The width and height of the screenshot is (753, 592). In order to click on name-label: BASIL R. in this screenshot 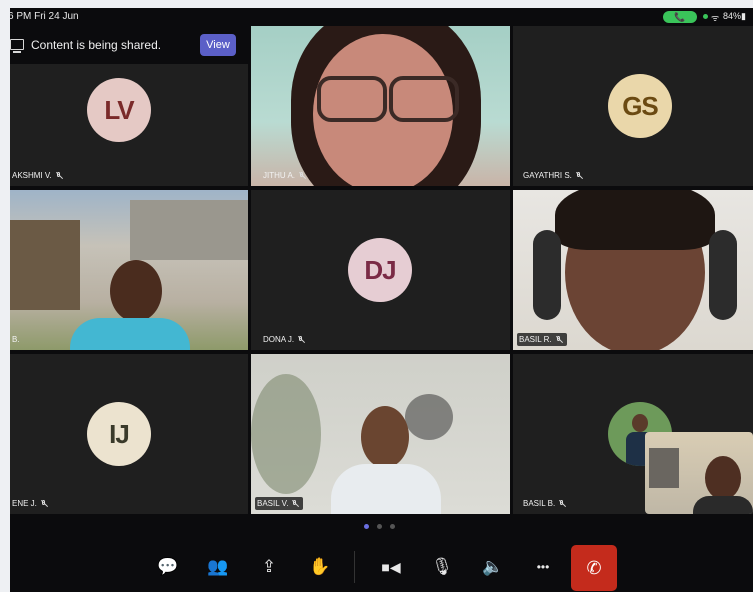, I will do `click(535, 339)`.